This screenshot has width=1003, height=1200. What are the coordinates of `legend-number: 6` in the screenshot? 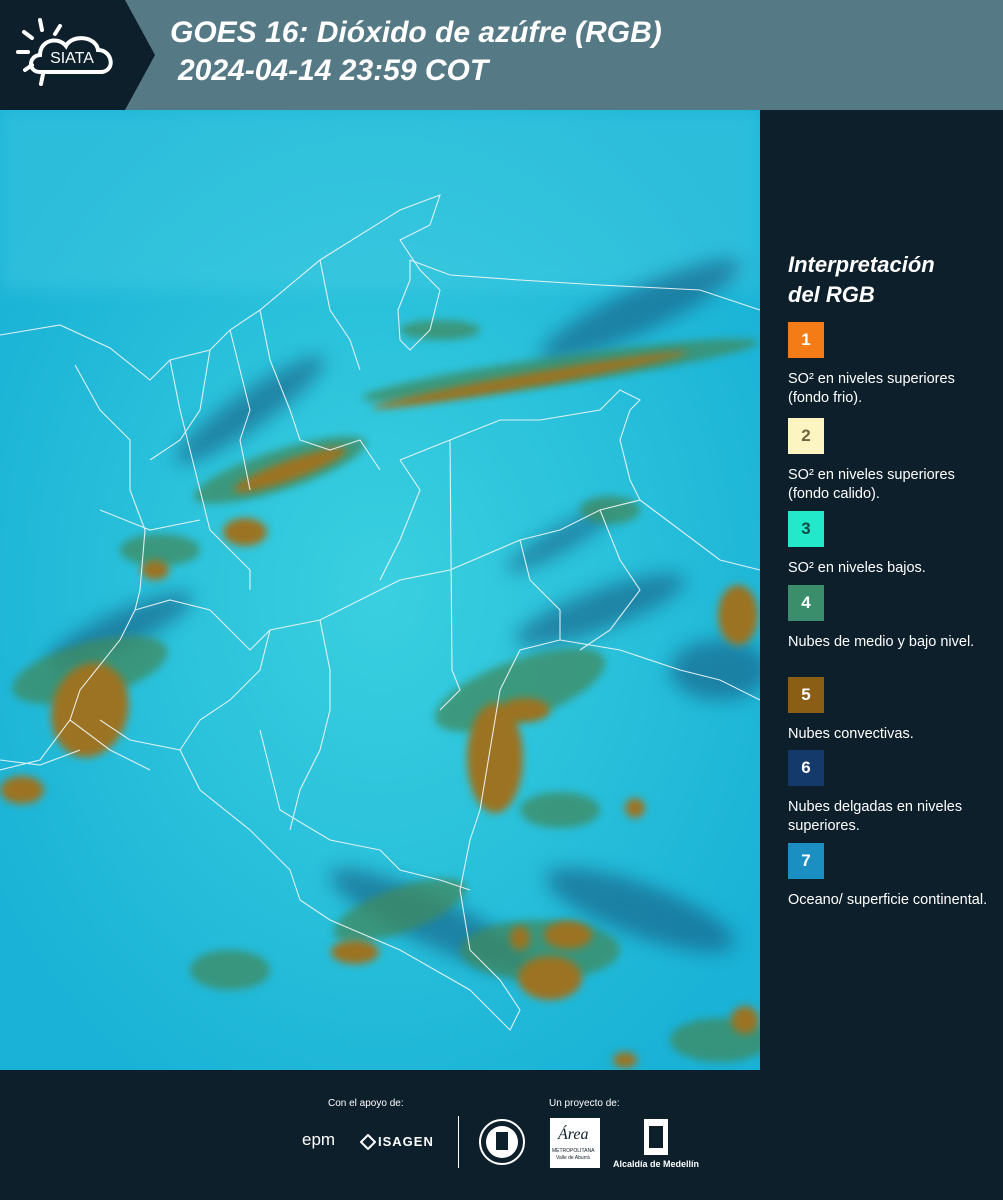 It's located at (806, 767).